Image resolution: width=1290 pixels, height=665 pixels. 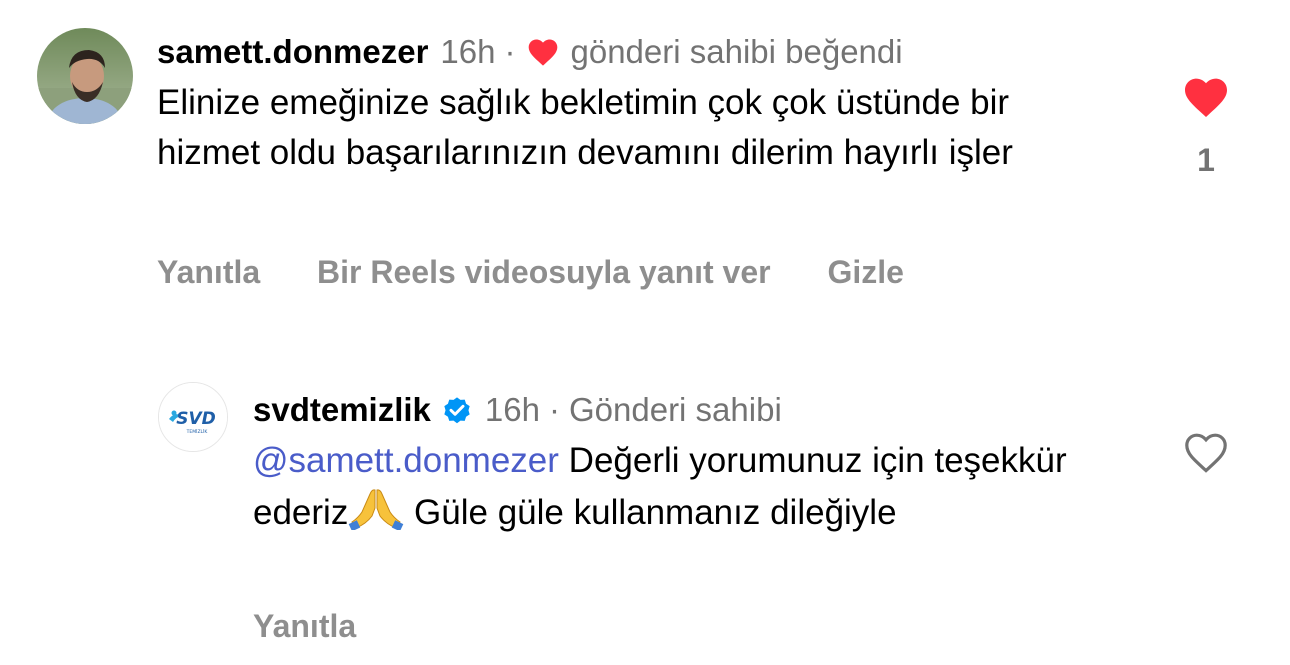 I want to click on mention-link: @samett.donmezer, so click(x=406, y=460).